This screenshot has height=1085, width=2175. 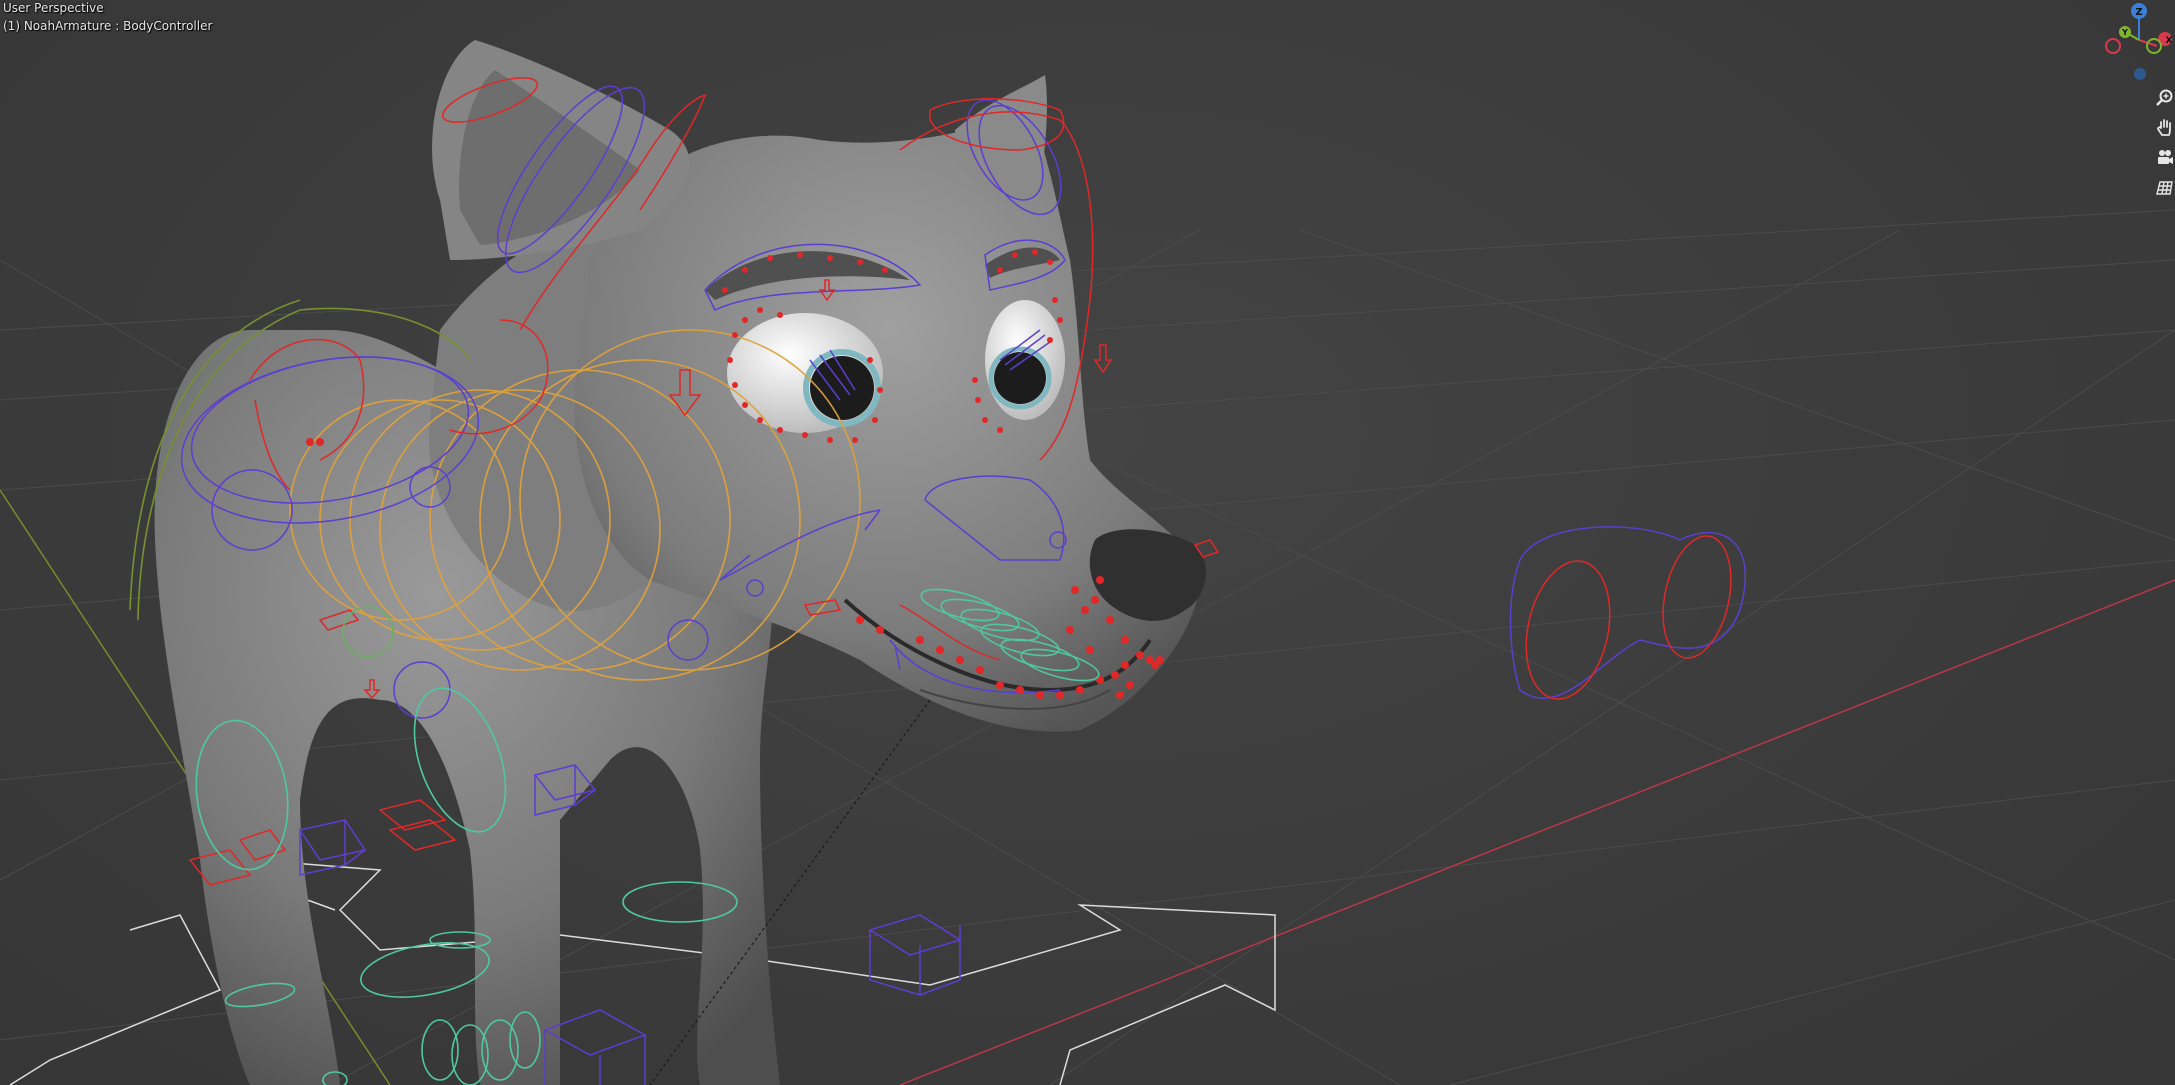 I want to click on camera-icon, so click(x=2165, y=157).